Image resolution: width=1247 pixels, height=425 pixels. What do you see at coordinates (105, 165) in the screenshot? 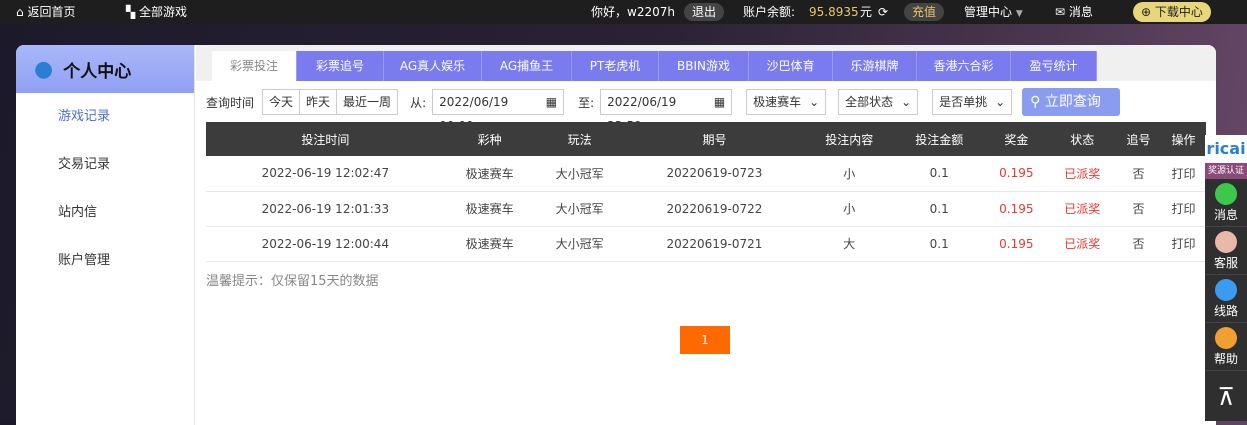
I see `sidebar-item-transactions: 交易记录` at bounding box center [105, 165].